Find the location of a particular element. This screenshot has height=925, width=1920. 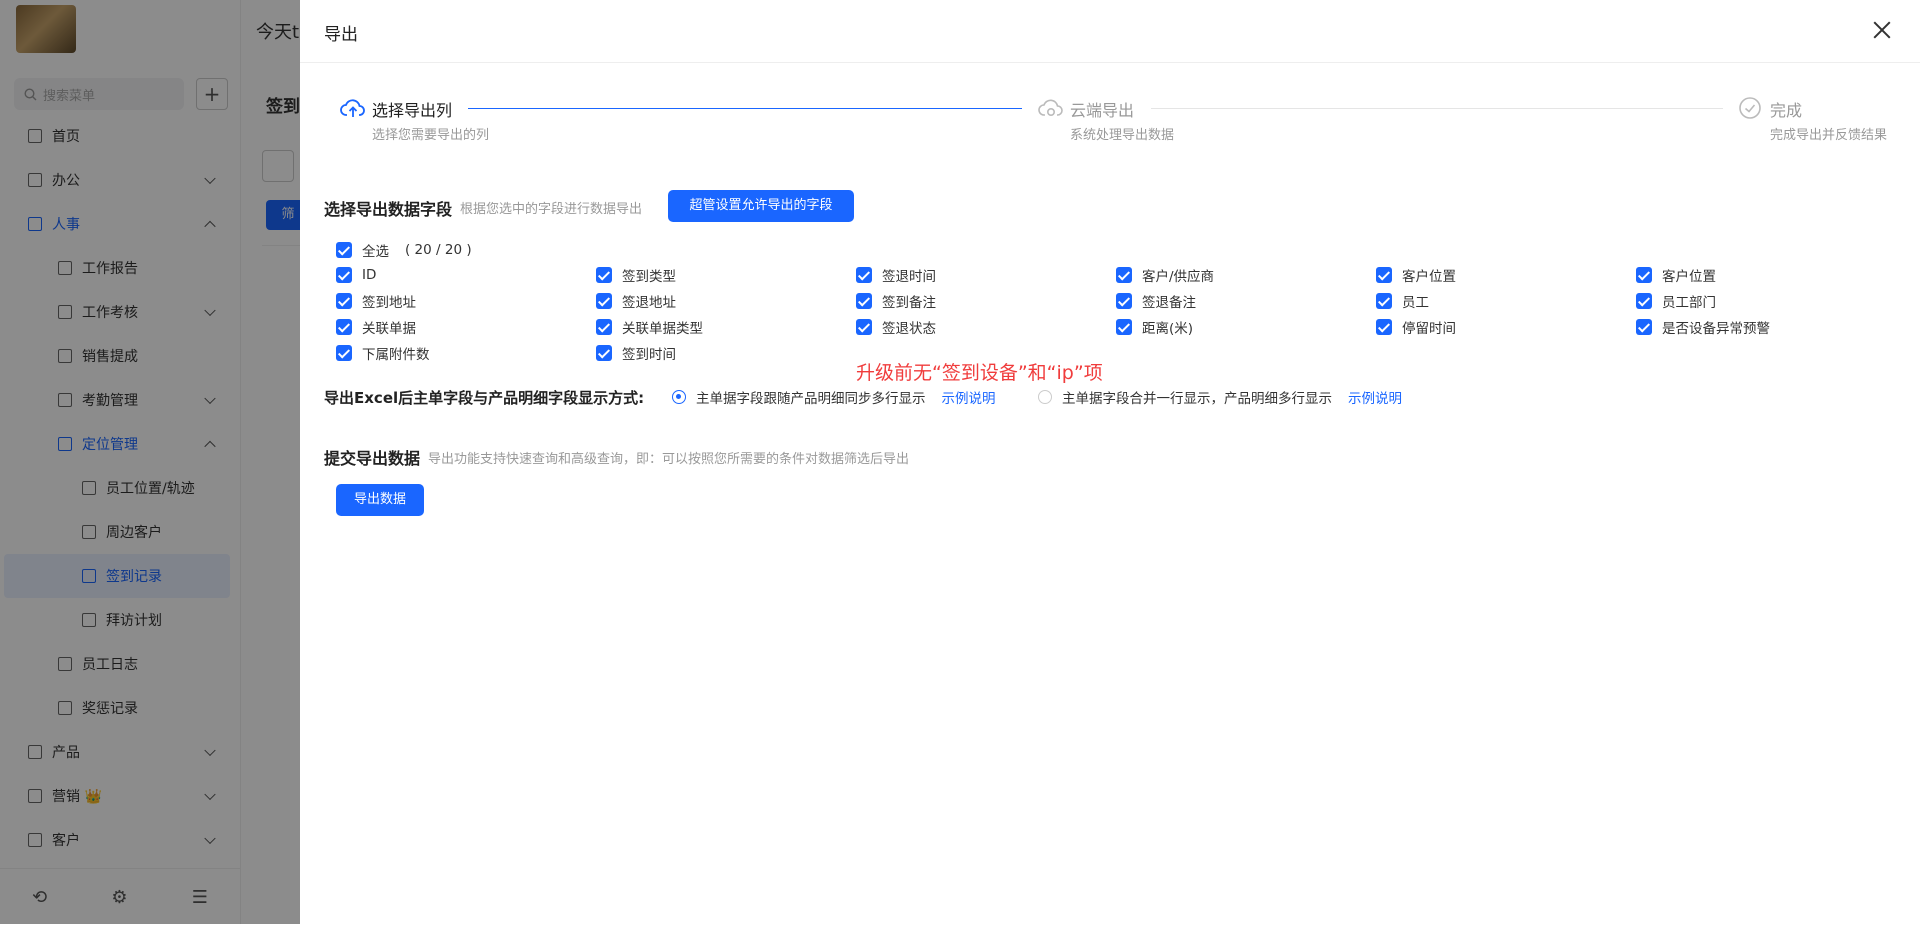

field-checkbox: 签退备注 is located at coordinates (1156, 301).